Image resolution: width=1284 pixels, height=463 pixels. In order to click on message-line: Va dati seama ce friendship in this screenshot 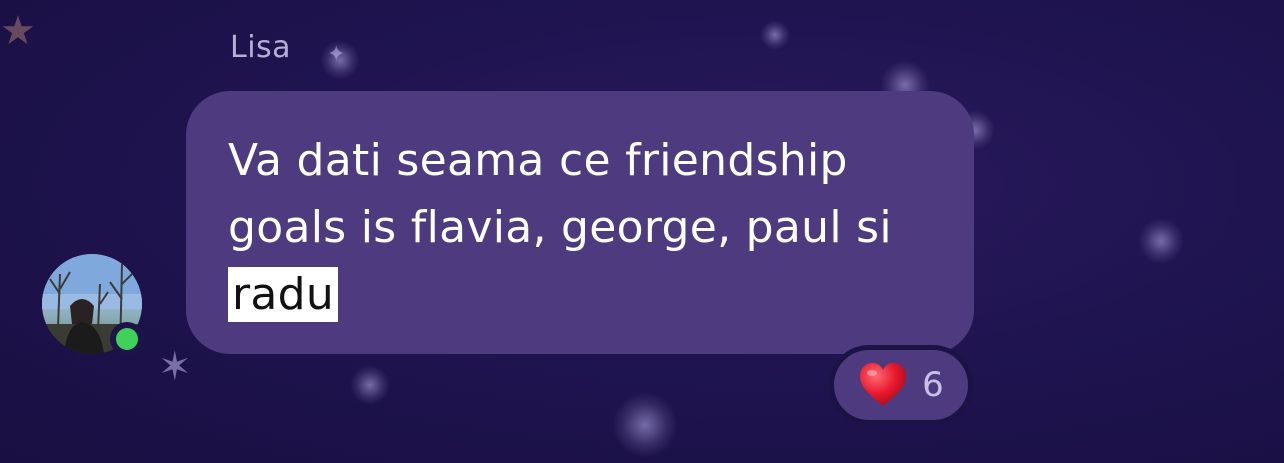, I will do `click(538, 160)`.